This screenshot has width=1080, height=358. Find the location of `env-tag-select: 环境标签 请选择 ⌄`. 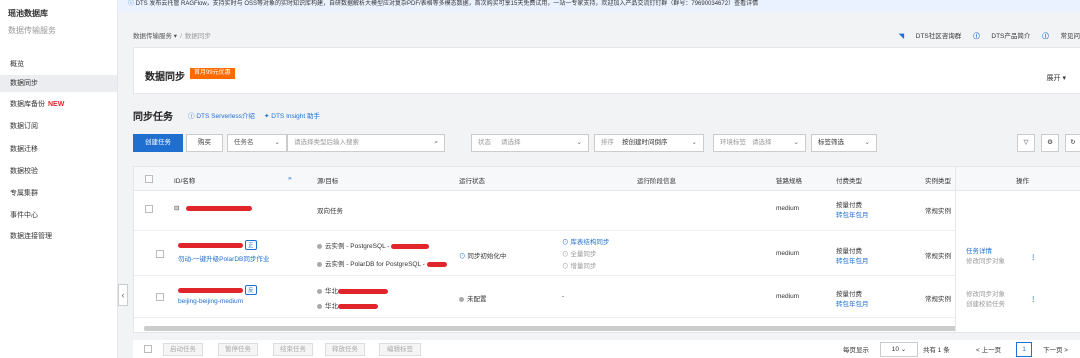

env-tag-select: 环境标签 请选择 ⌄ is located at coordinates (759, 143).